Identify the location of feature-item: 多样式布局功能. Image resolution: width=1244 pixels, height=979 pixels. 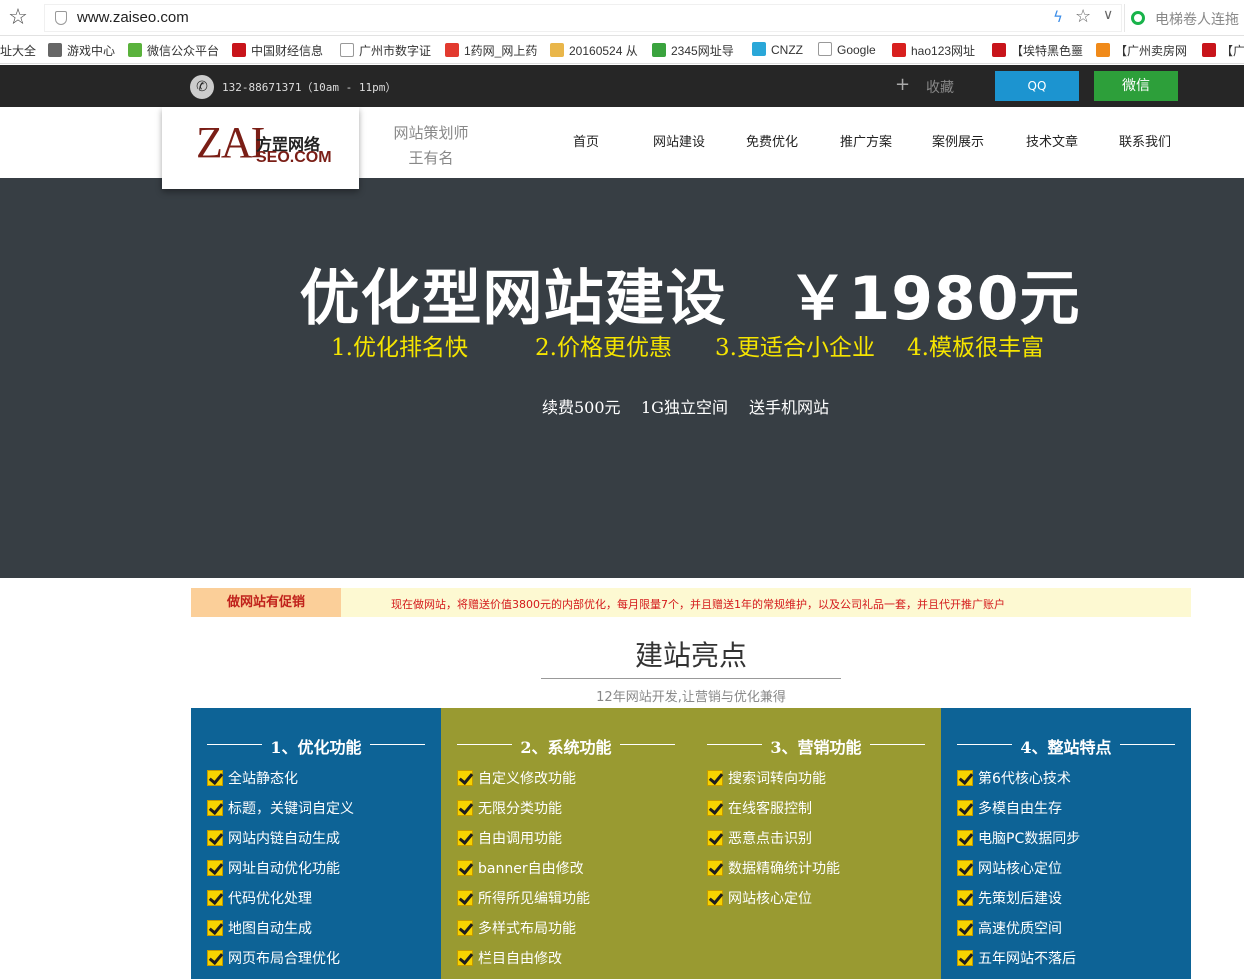
(523, 933).